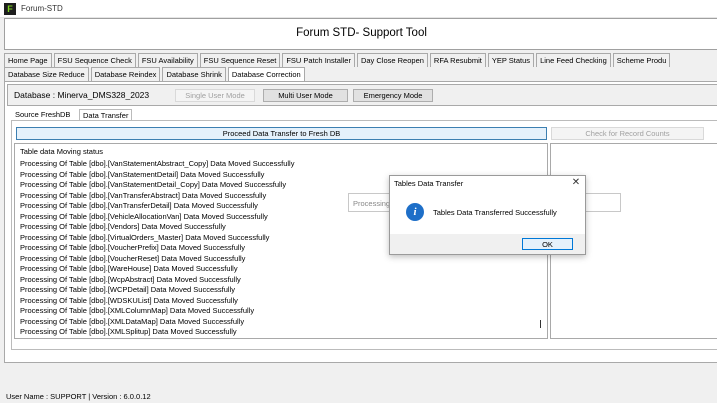  I want to click on dialog-body: i Tables Data Transferred Successfully, so click(487, 212).